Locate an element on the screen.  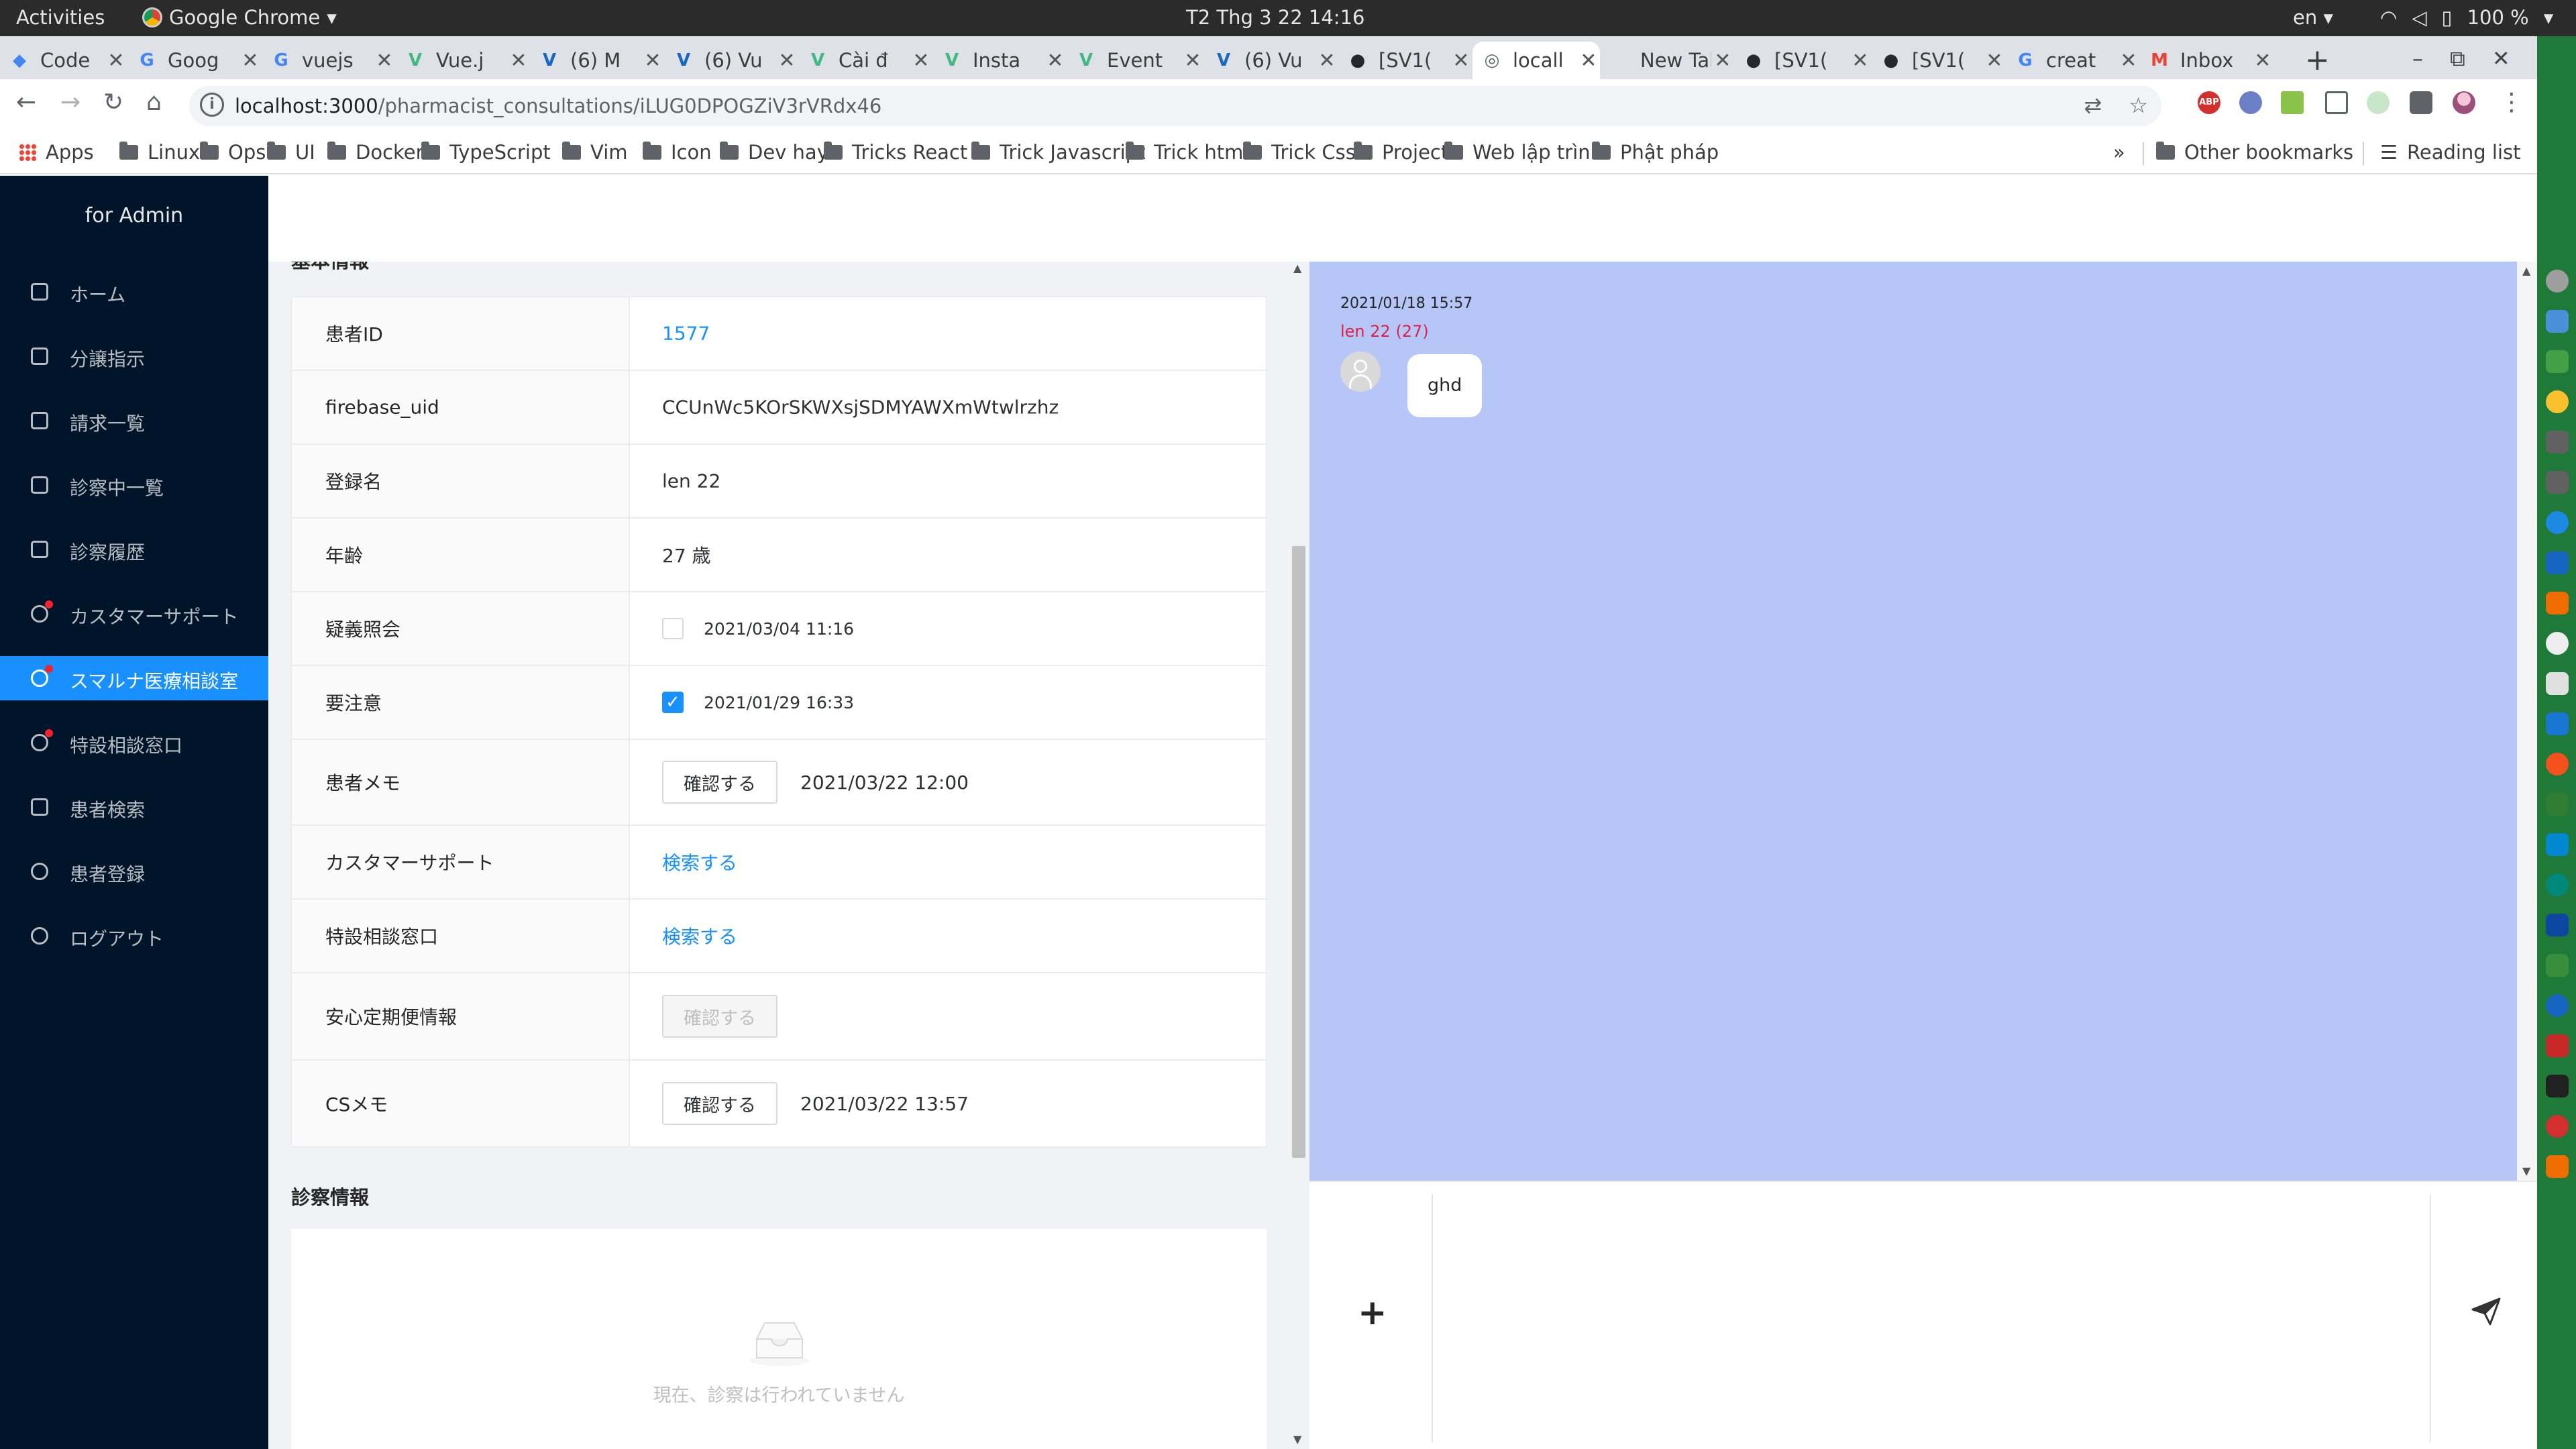
bookmark-folder: Ops is located at coordinates (233, 152).